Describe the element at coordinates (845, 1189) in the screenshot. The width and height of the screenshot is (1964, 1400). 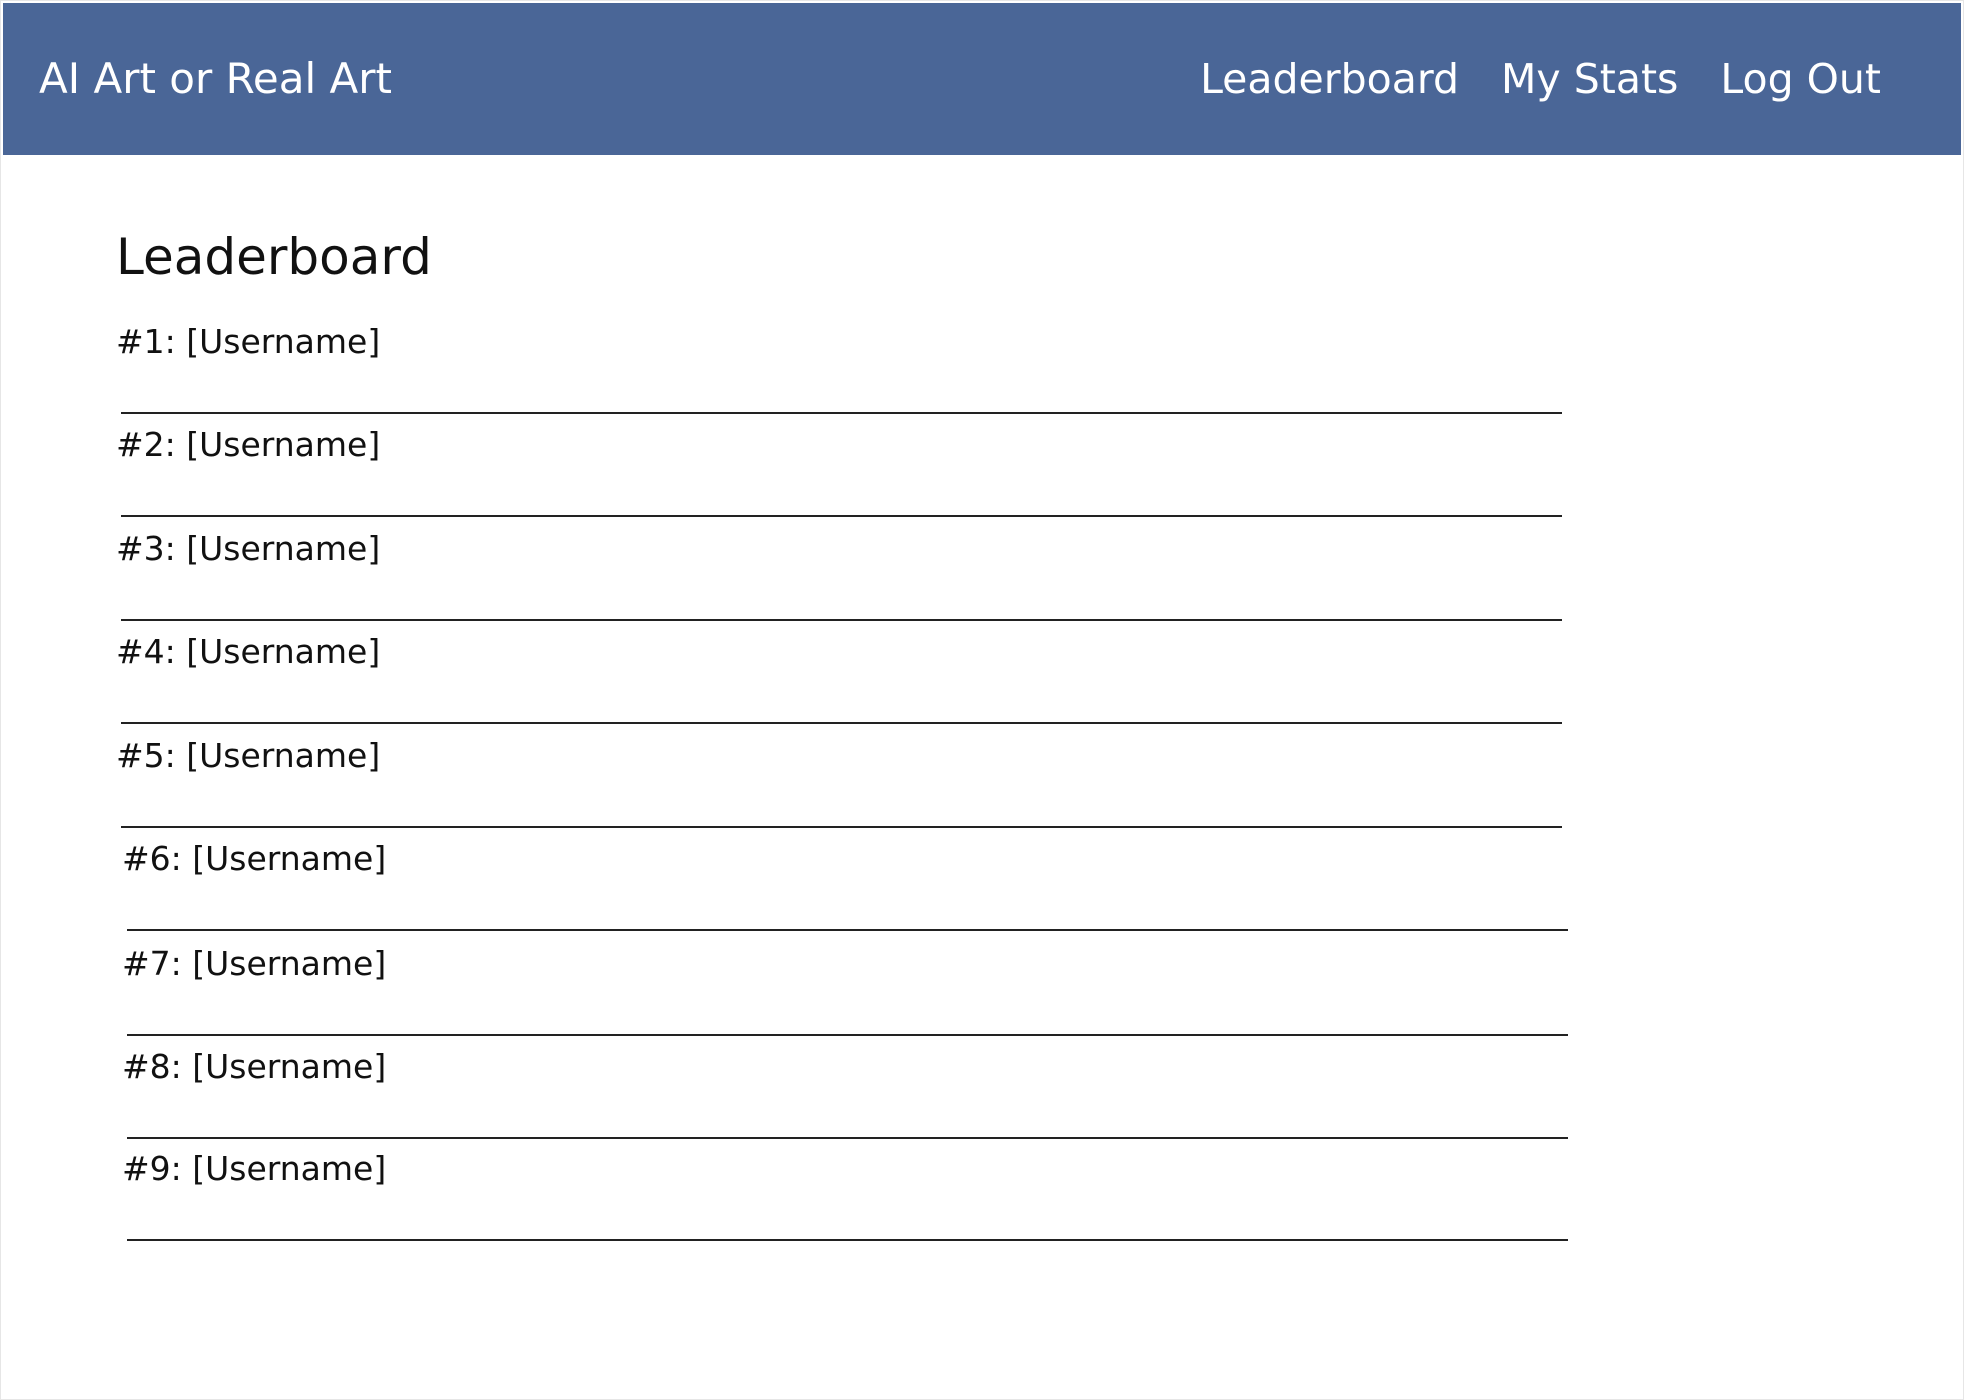
I see `leaderboard-entry: #9: [Username]` at that location.